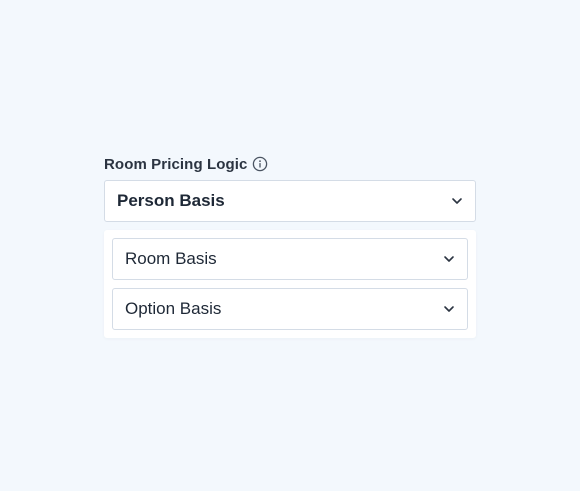 This screenshot has height=491, width=580. What do you see at coordinates (171, 200) in the screenshot?
I see `selected-value: Person Basis` at bounding box center [171, 200].